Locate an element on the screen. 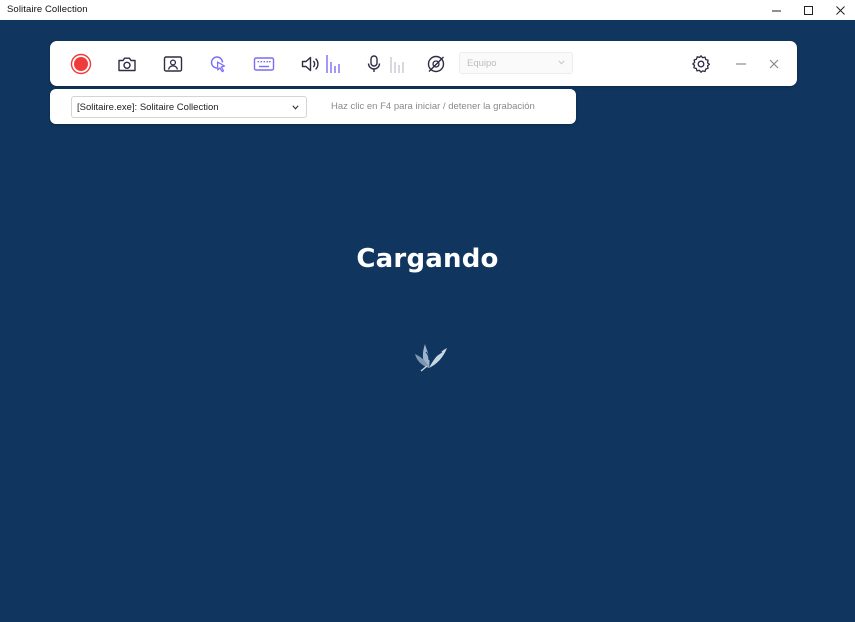 The height and width of the screenshot is (622, 855). record-button is located at coordinates (81, 64).